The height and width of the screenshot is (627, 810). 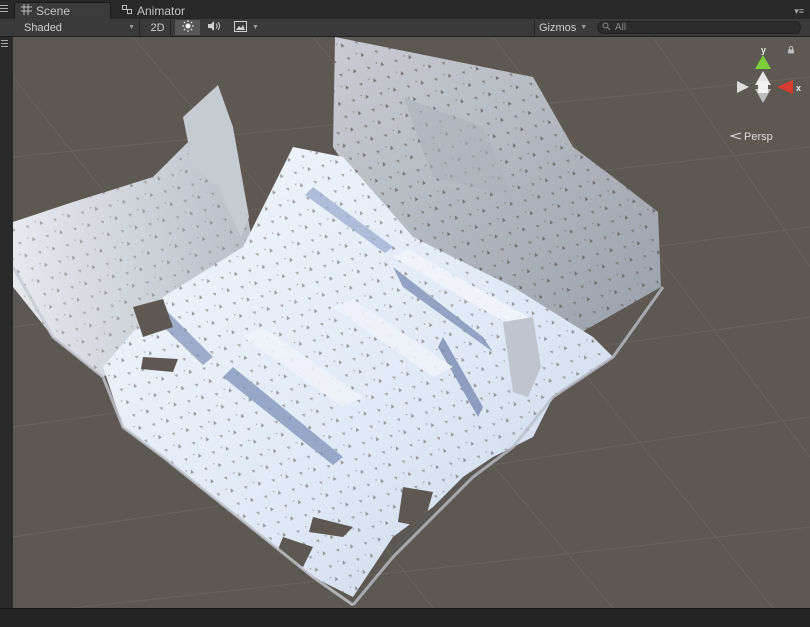 What do you see at coordinates (43, 27) in the screenshot?
I see `shading-mode-value: Shaded` at bounding box center [43, 27].